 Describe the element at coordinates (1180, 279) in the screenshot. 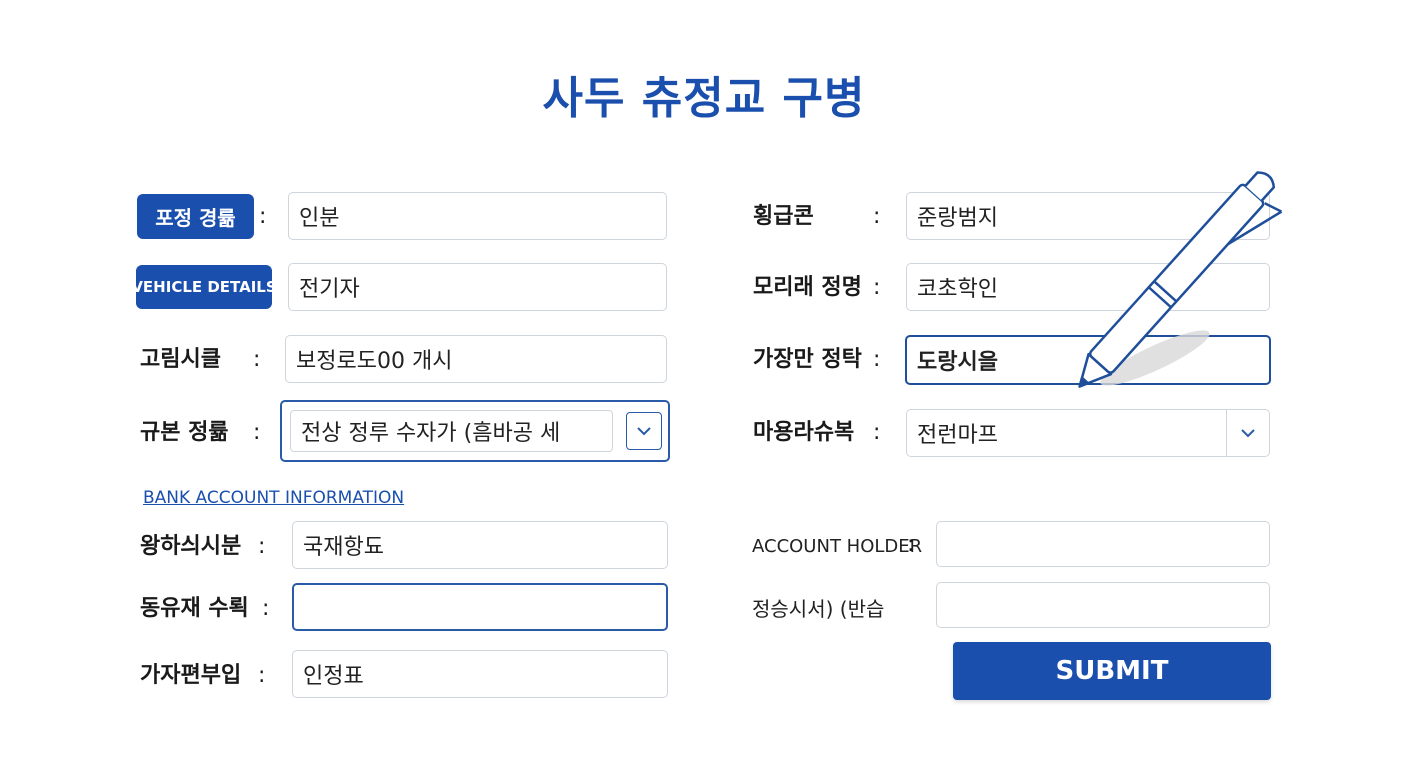

I see `pen-icon` at that location.